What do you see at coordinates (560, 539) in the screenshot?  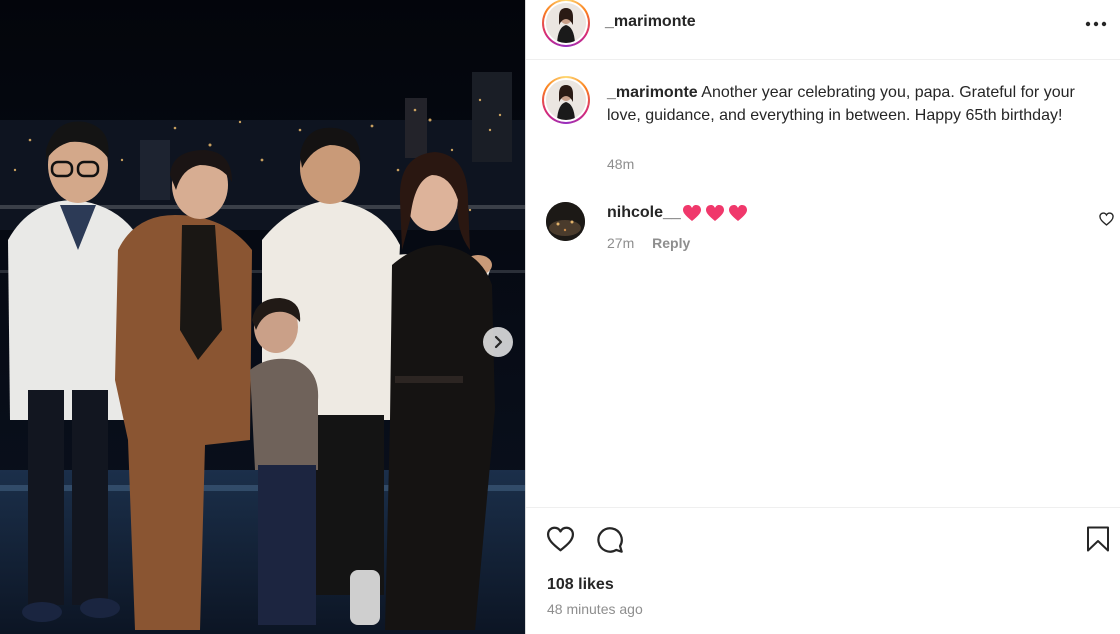 I see `heart-icon` at bounding box center [560, 539].